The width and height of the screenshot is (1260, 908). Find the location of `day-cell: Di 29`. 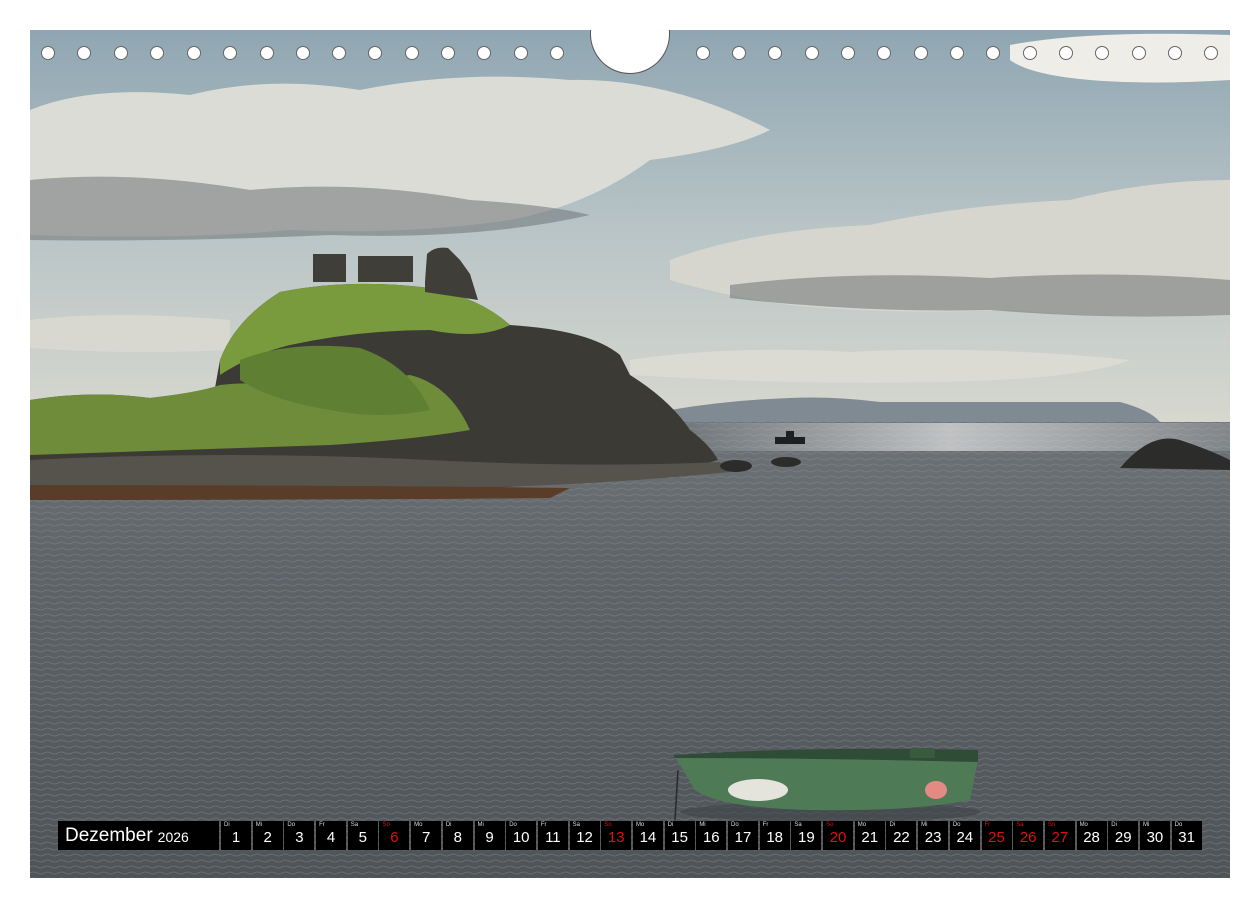

day-cell: Di 29 is located at coordinates (1123, 835).